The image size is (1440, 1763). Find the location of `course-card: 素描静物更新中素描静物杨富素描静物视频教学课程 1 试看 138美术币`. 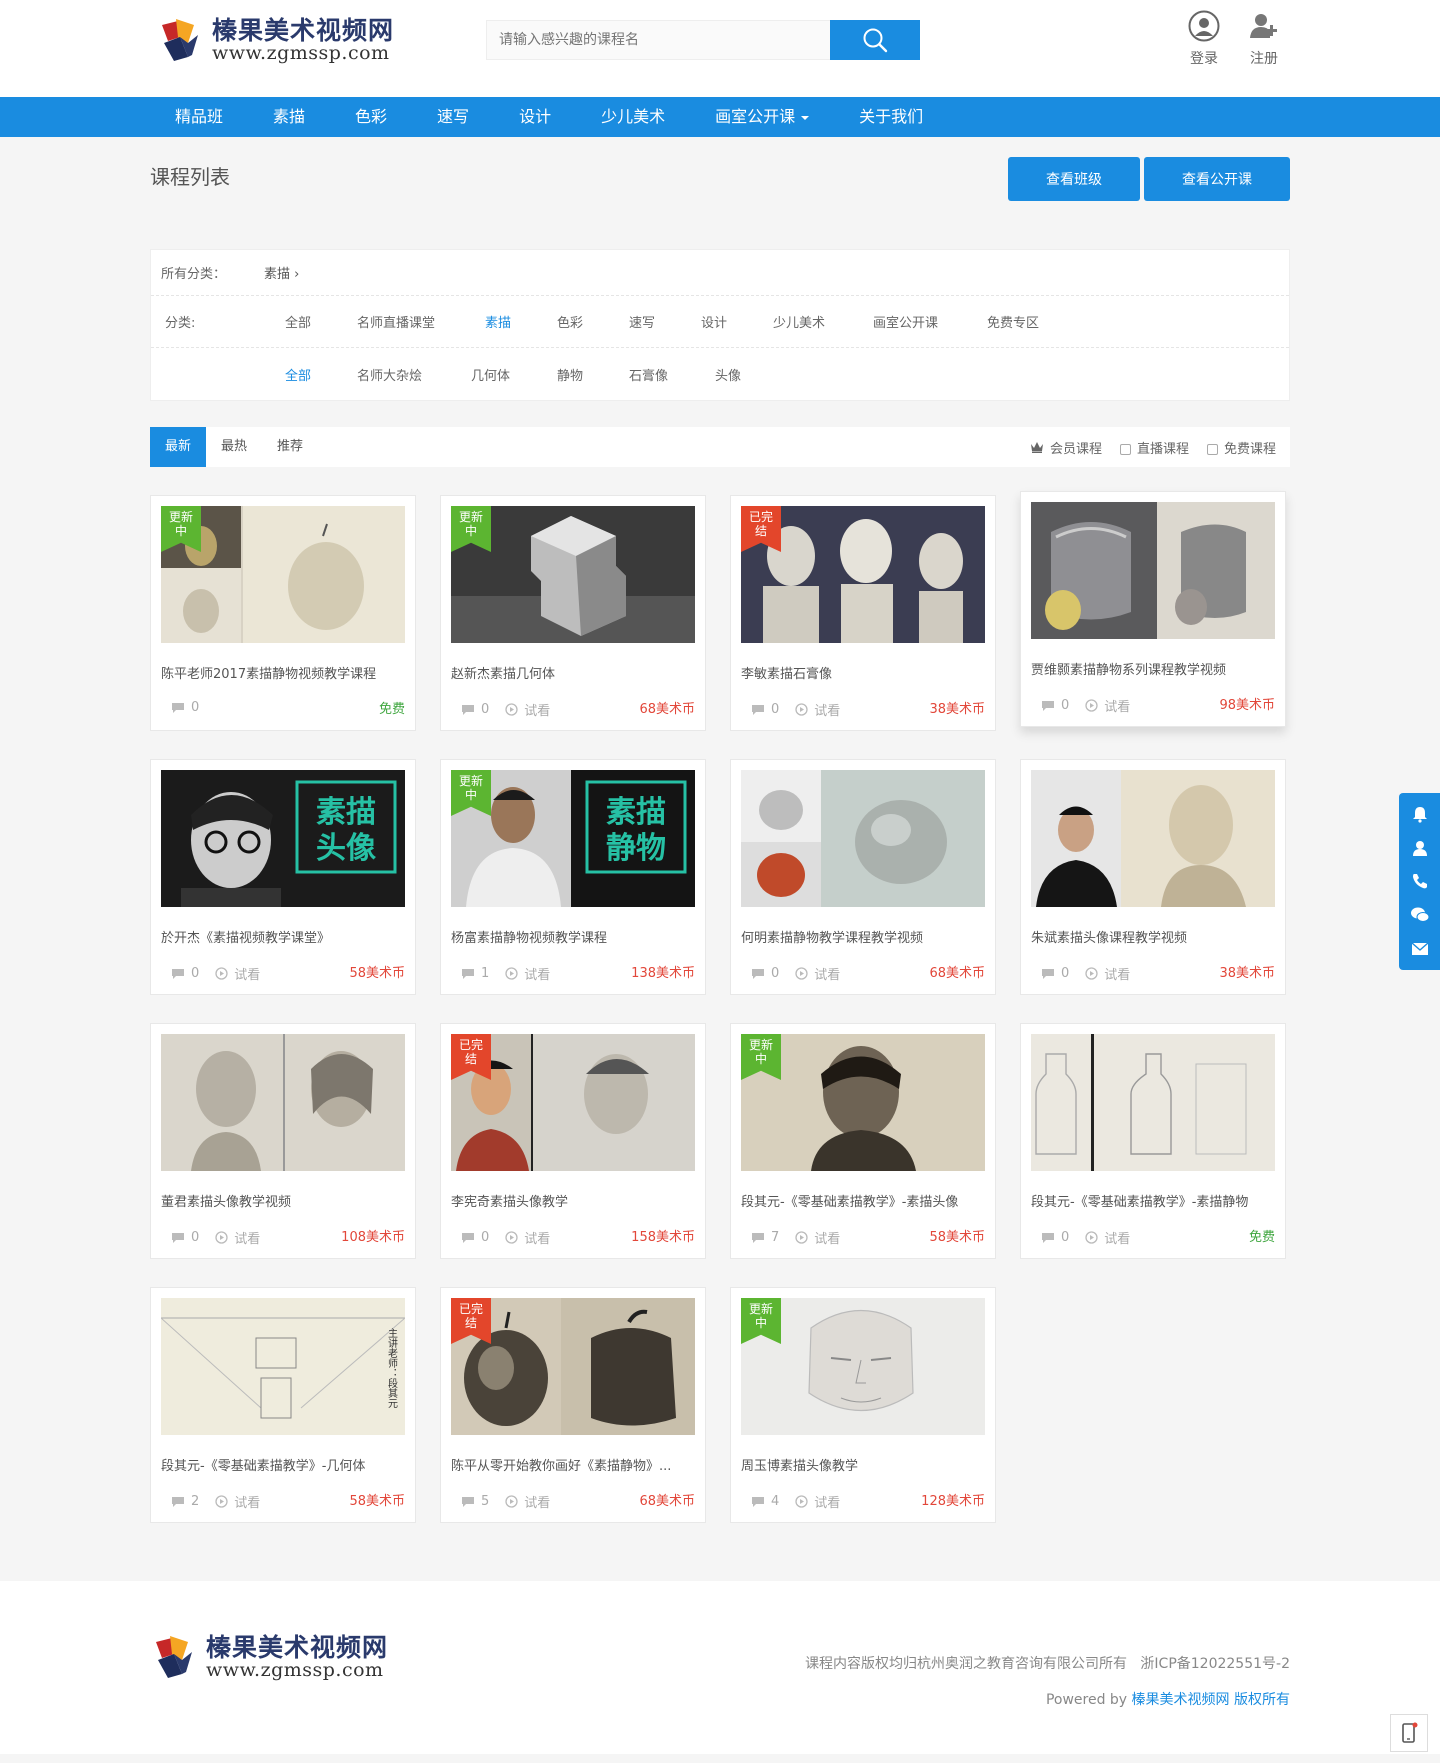

course-card: 素描静物更新中素描静物杨富素描静物视频教学课程 1 试看 138美术币 is located at coordinates (573, 877).